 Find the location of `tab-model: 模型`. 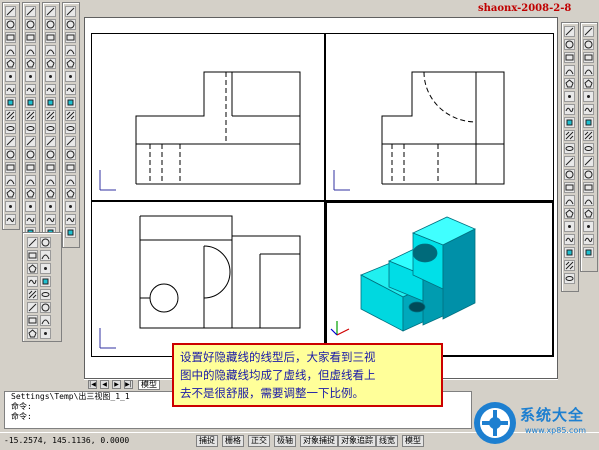

tab-model: 模型 is located at coordinates (149, 385).